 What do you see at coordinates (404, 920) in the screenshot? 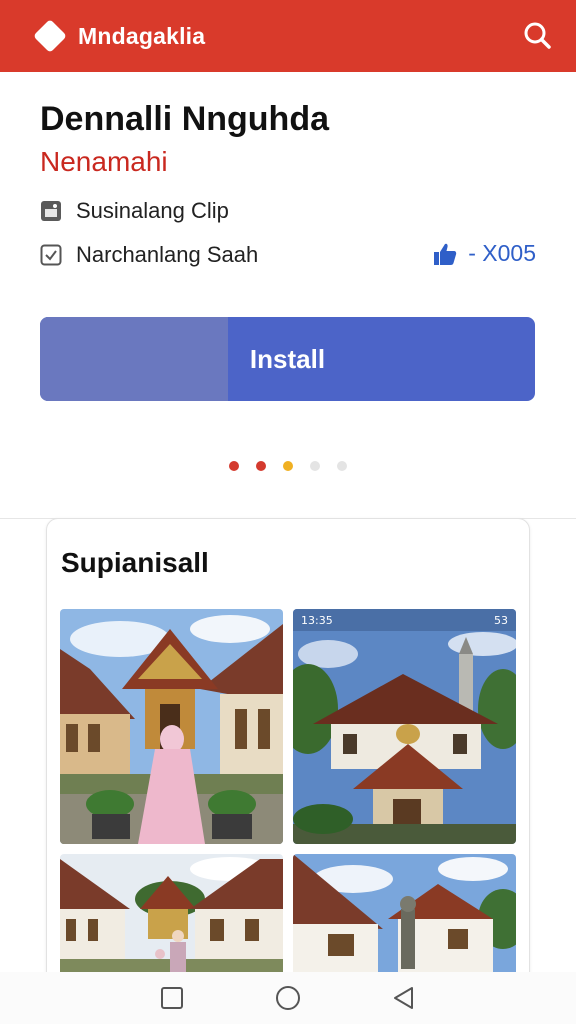
I see `gate-house-photo` at bounding box center [404, 920].